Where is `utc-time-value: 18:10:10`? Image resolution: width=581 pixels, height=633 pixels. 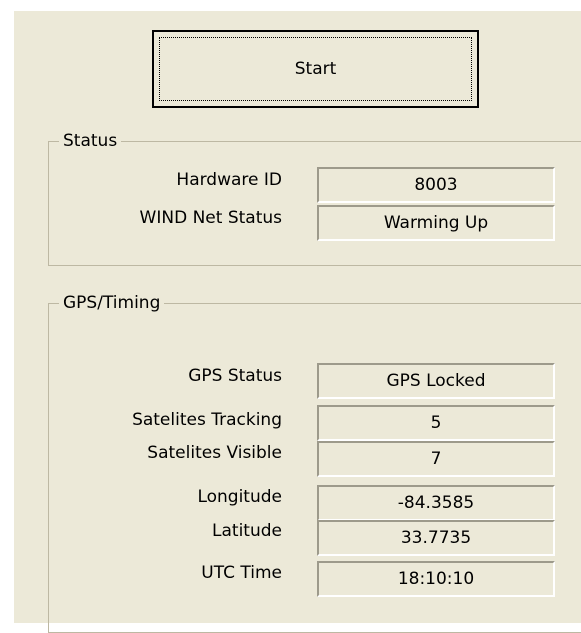
utc-time-value: 18:10:10 is located at coordinates (436, 579).